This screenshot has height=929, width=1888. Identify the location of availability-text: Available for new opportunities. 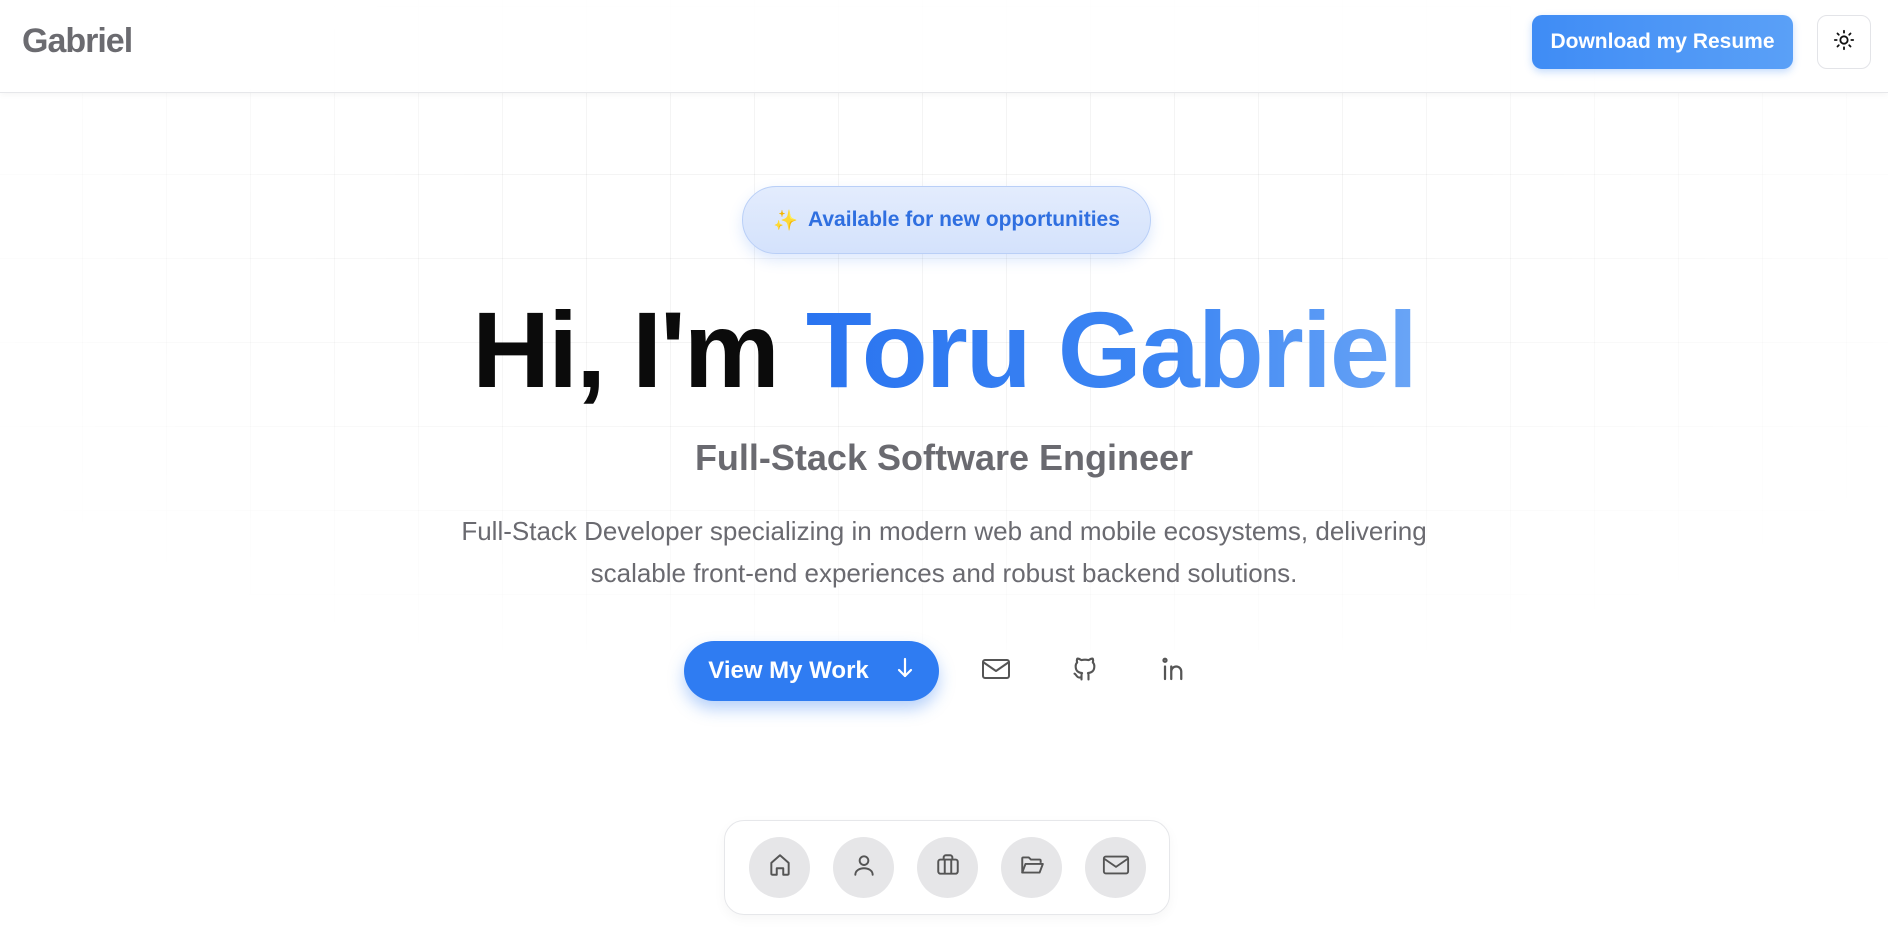
(963, 219).